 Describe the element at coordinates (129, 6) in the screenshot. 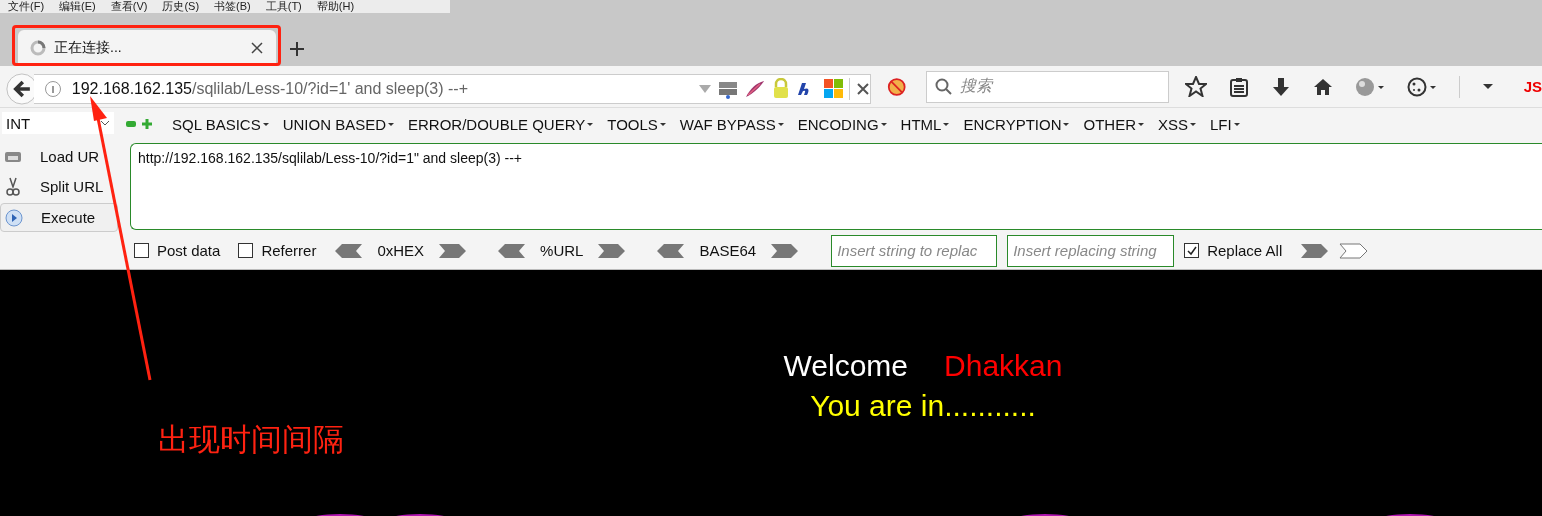

I see `menu-item: 查看(V)` at that location.